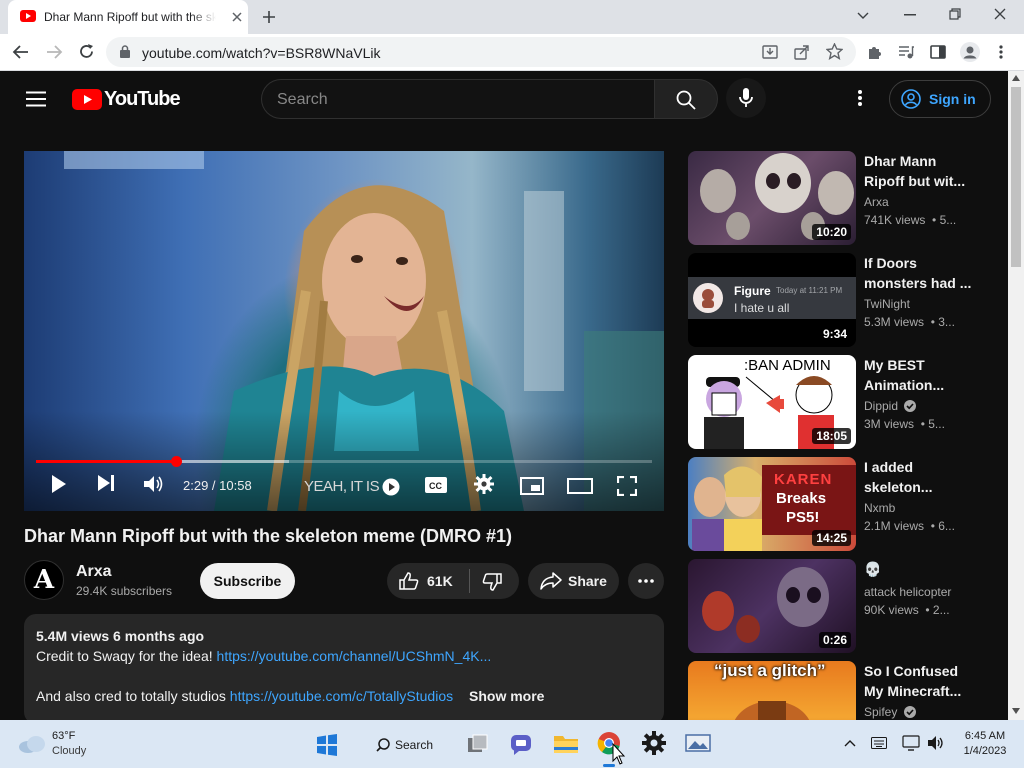 Image resolution: width=1024 pixels, height=768 pixels. What do you see at coordinates (407, 745) in the screenshot?
I see `taskbar-search-button: Search` at bounding box center [407, 745].